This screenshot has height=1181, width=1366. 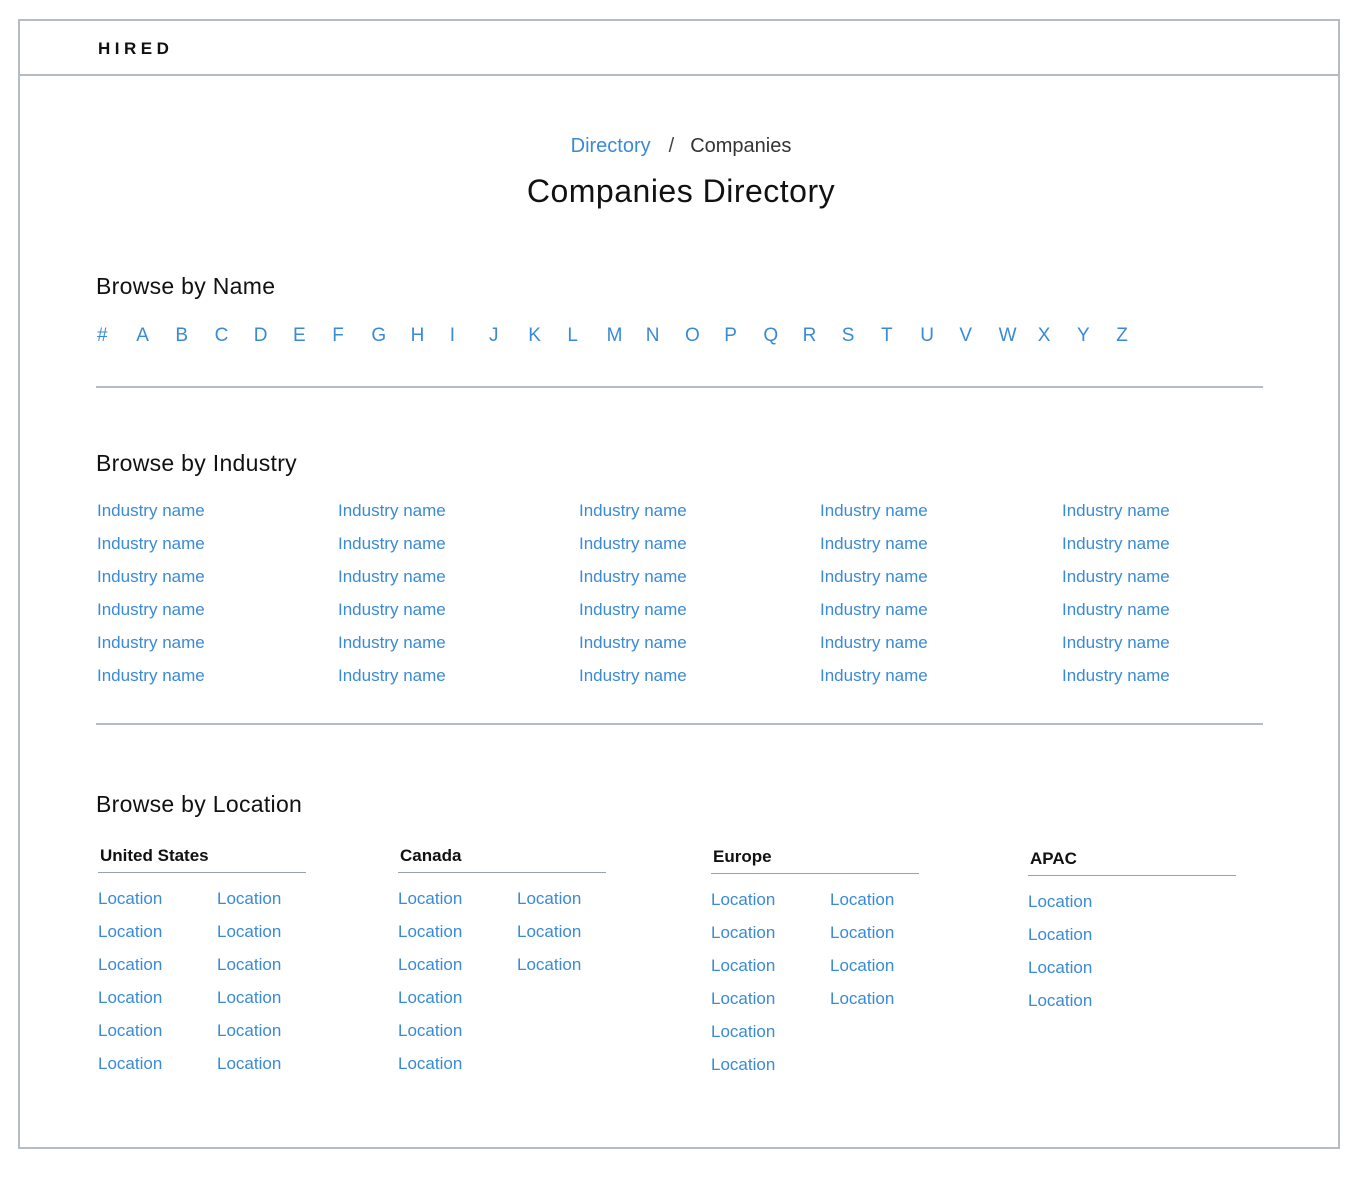 I want to click on letter-link-j: J, so click(x=494, y=336).